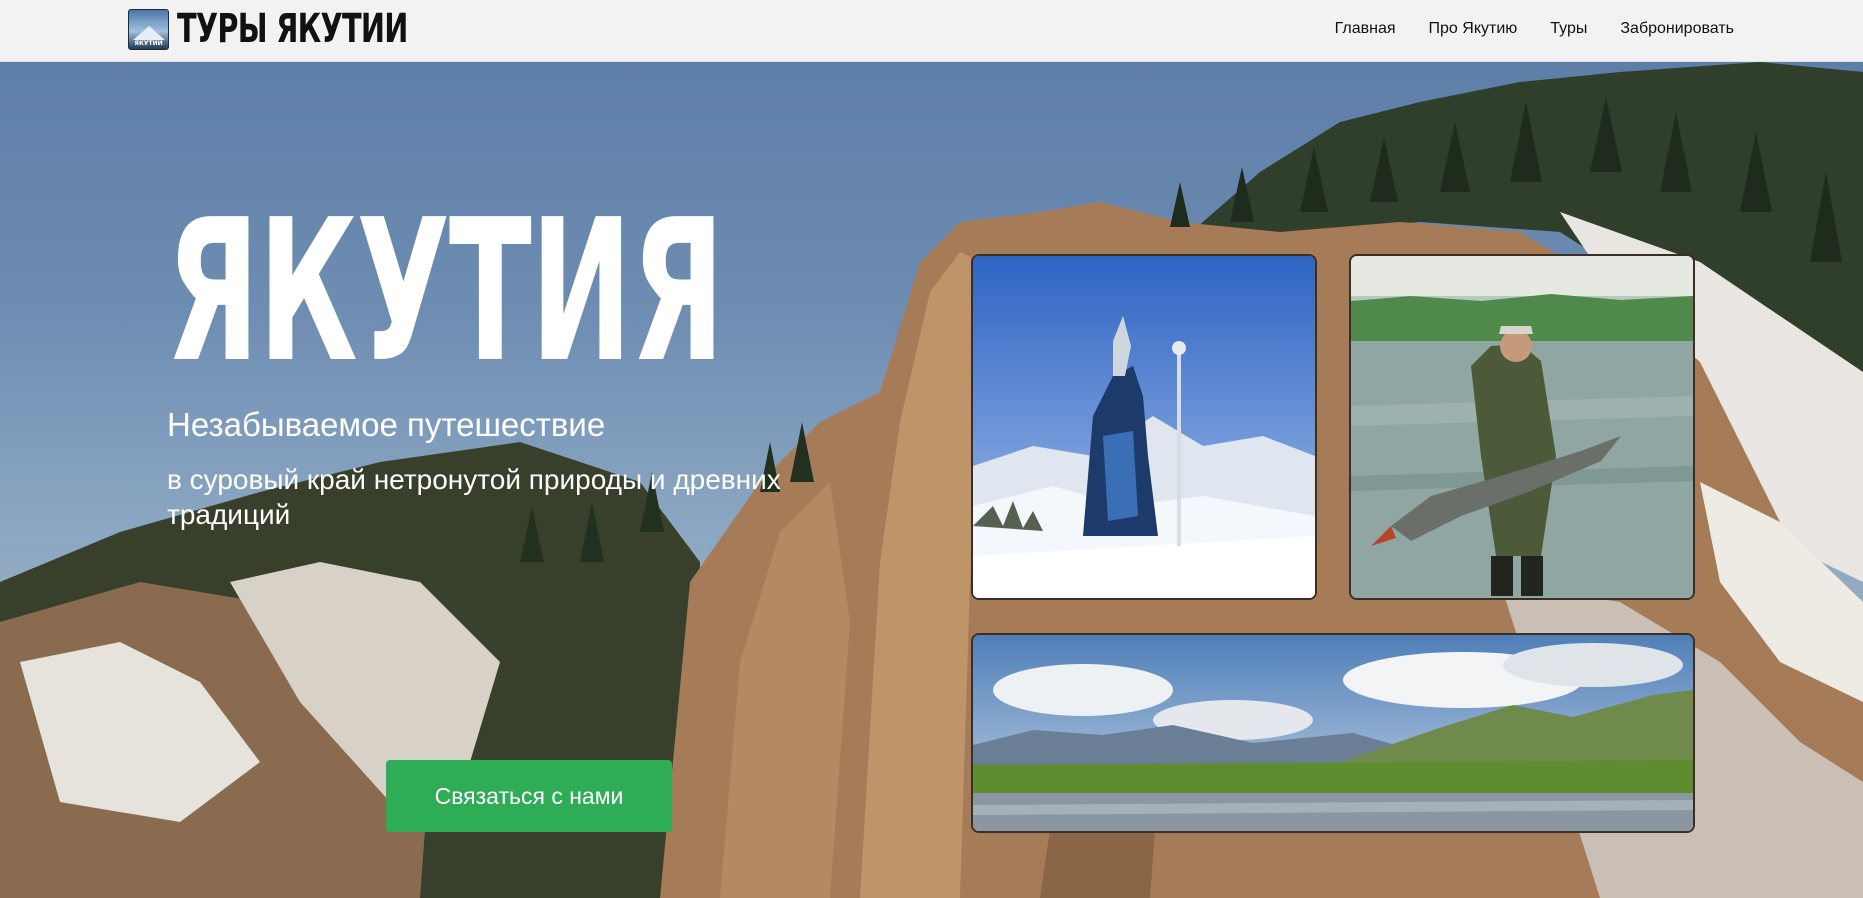  What do you see at coordinates (1333, 733) in the screenshot?
I see `photo-river-landscape` at bounding box center [1333, 733].